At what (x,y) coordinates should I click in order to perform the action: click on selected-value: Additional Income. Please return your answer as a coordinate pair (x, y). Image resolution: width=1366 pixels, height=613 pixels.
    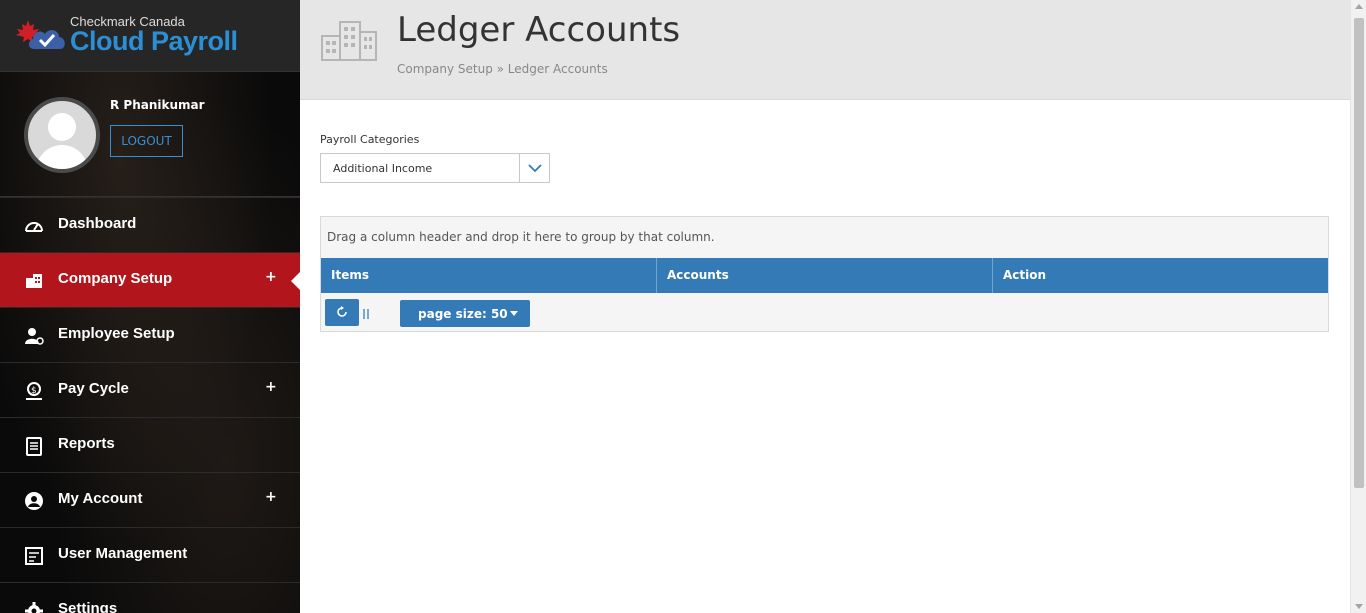
    Looking at the image, I should click on (383, 168).